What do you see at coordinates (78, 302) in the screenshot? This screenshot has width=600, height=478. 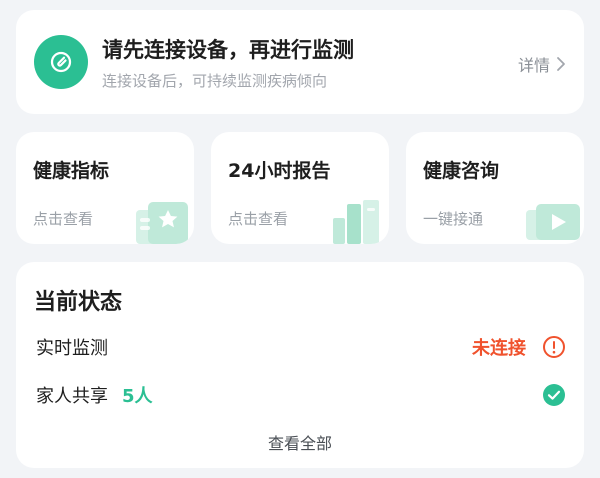 I see `status-title: 当前状态` at bounding box center [78, 302].